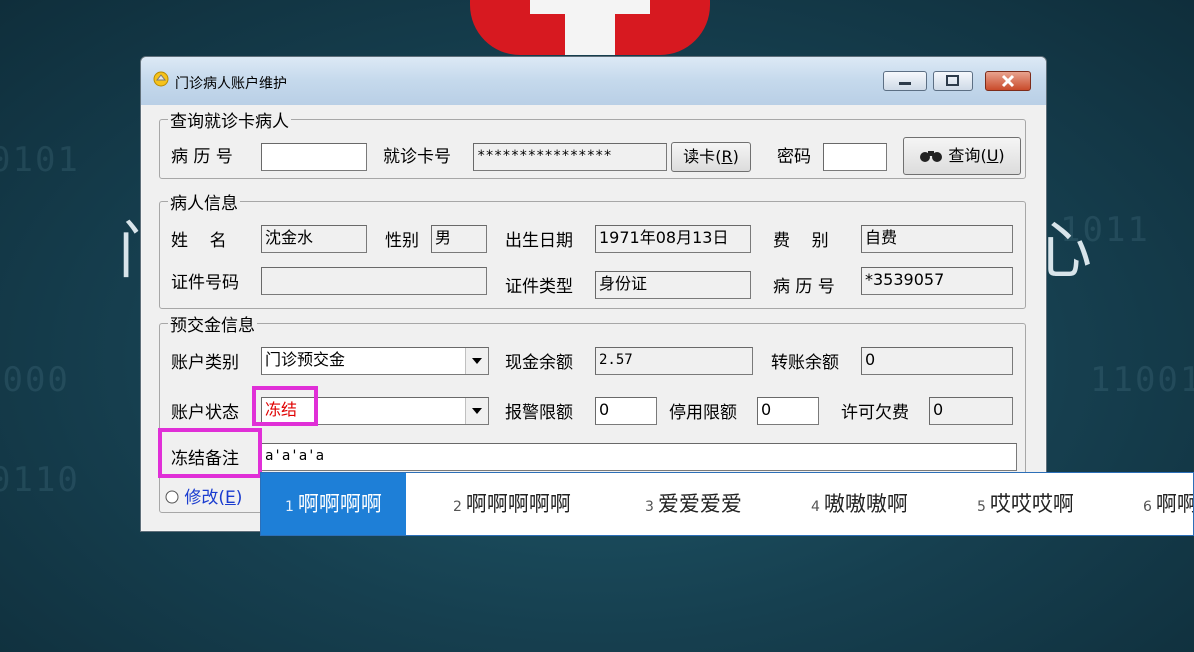 The image size is (1194, 652). I want to click on transfer-balance-field: 0, so click(937, 361).